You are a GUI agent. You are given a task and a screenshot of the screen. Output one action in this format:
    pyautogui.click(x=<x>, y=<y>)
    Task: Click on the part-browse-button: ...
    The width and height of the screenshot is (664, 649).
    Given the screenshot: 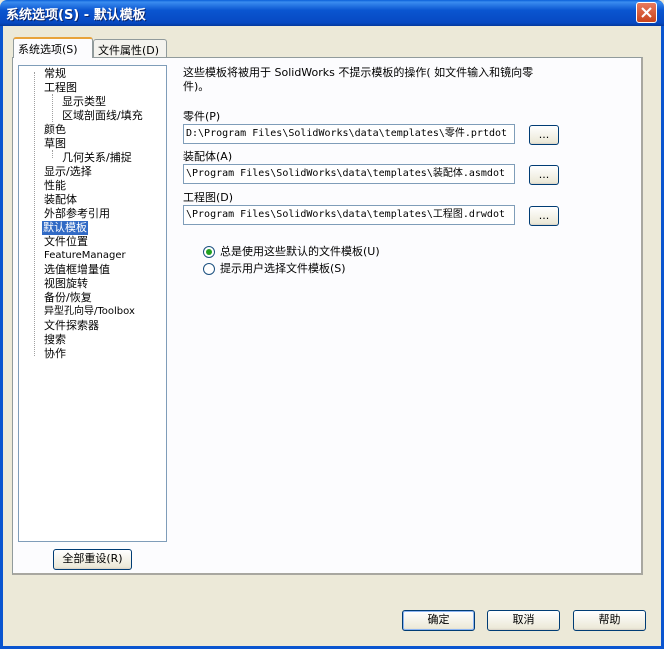 What is the action you would take?
    pyautogui.click(x=544, y=135)
    